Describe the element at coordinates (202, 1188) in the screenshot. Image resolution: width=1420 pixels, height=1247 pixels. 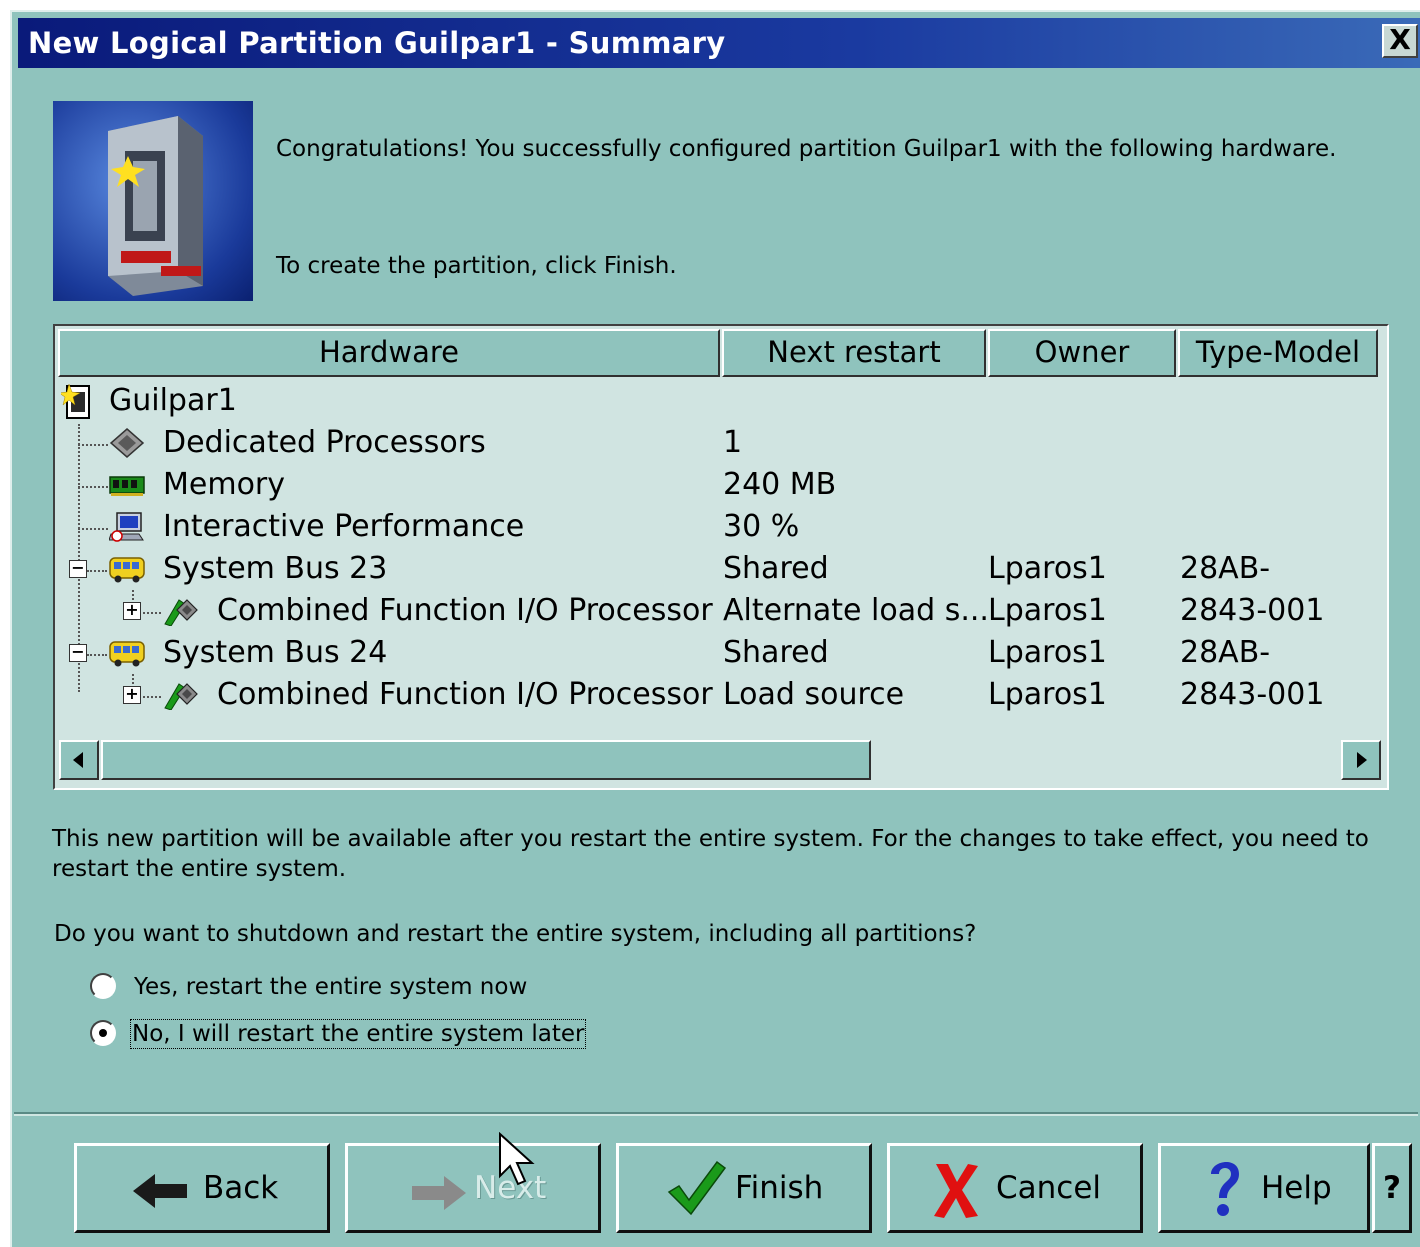
I see `back-button: Back` at that location.